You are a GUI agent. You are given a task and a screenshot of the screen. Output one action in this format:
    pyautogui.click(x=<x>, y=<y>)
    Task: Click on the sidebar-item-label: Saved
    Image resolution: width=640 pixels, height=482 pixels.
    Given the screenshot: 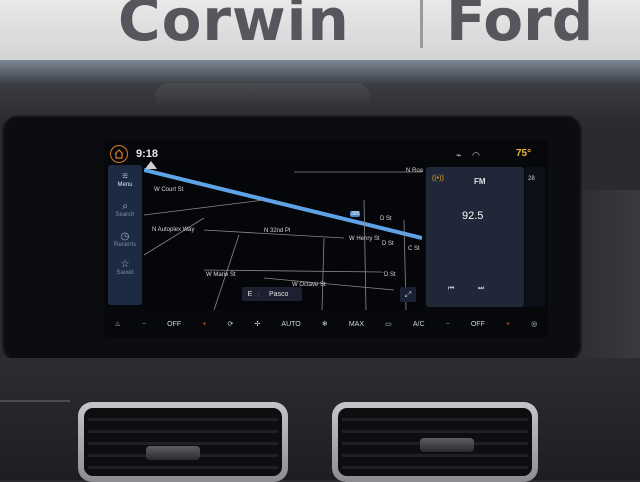 What is the action you would take?
    pyautogui.click(x=125, y=273)
    